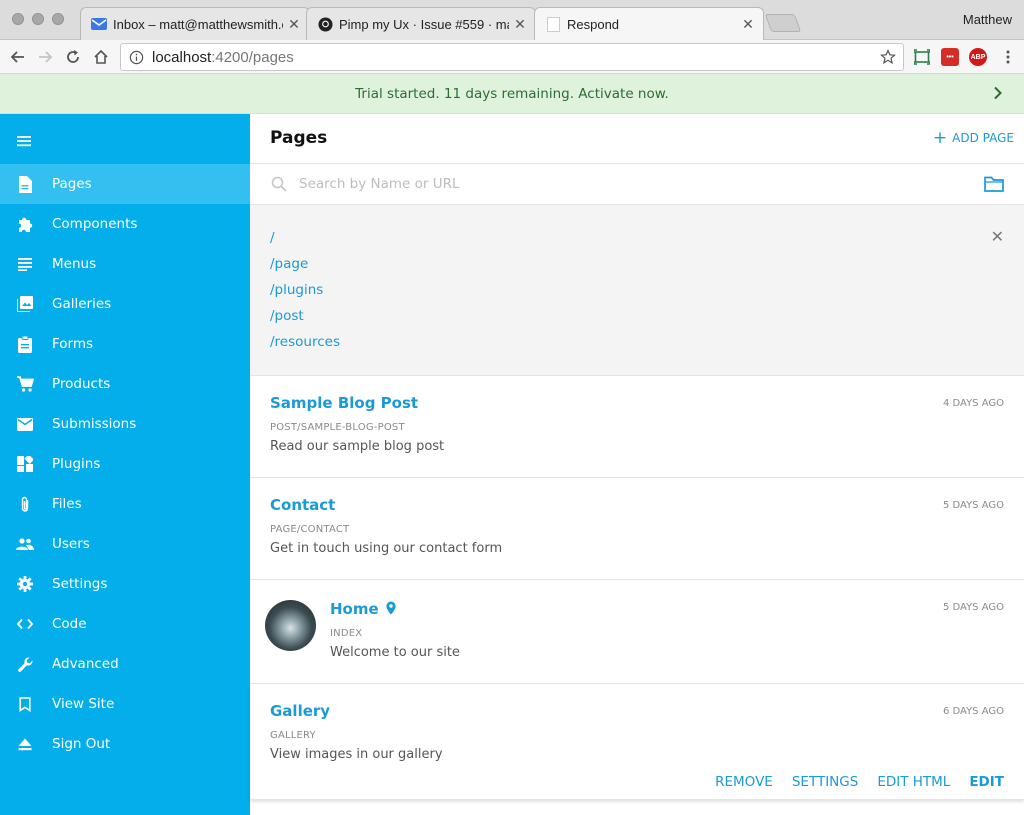  What do you see at coordinates (289, 264) in the screenshot?
I see `path-link-page: /page` at bounding box center [289, 264].